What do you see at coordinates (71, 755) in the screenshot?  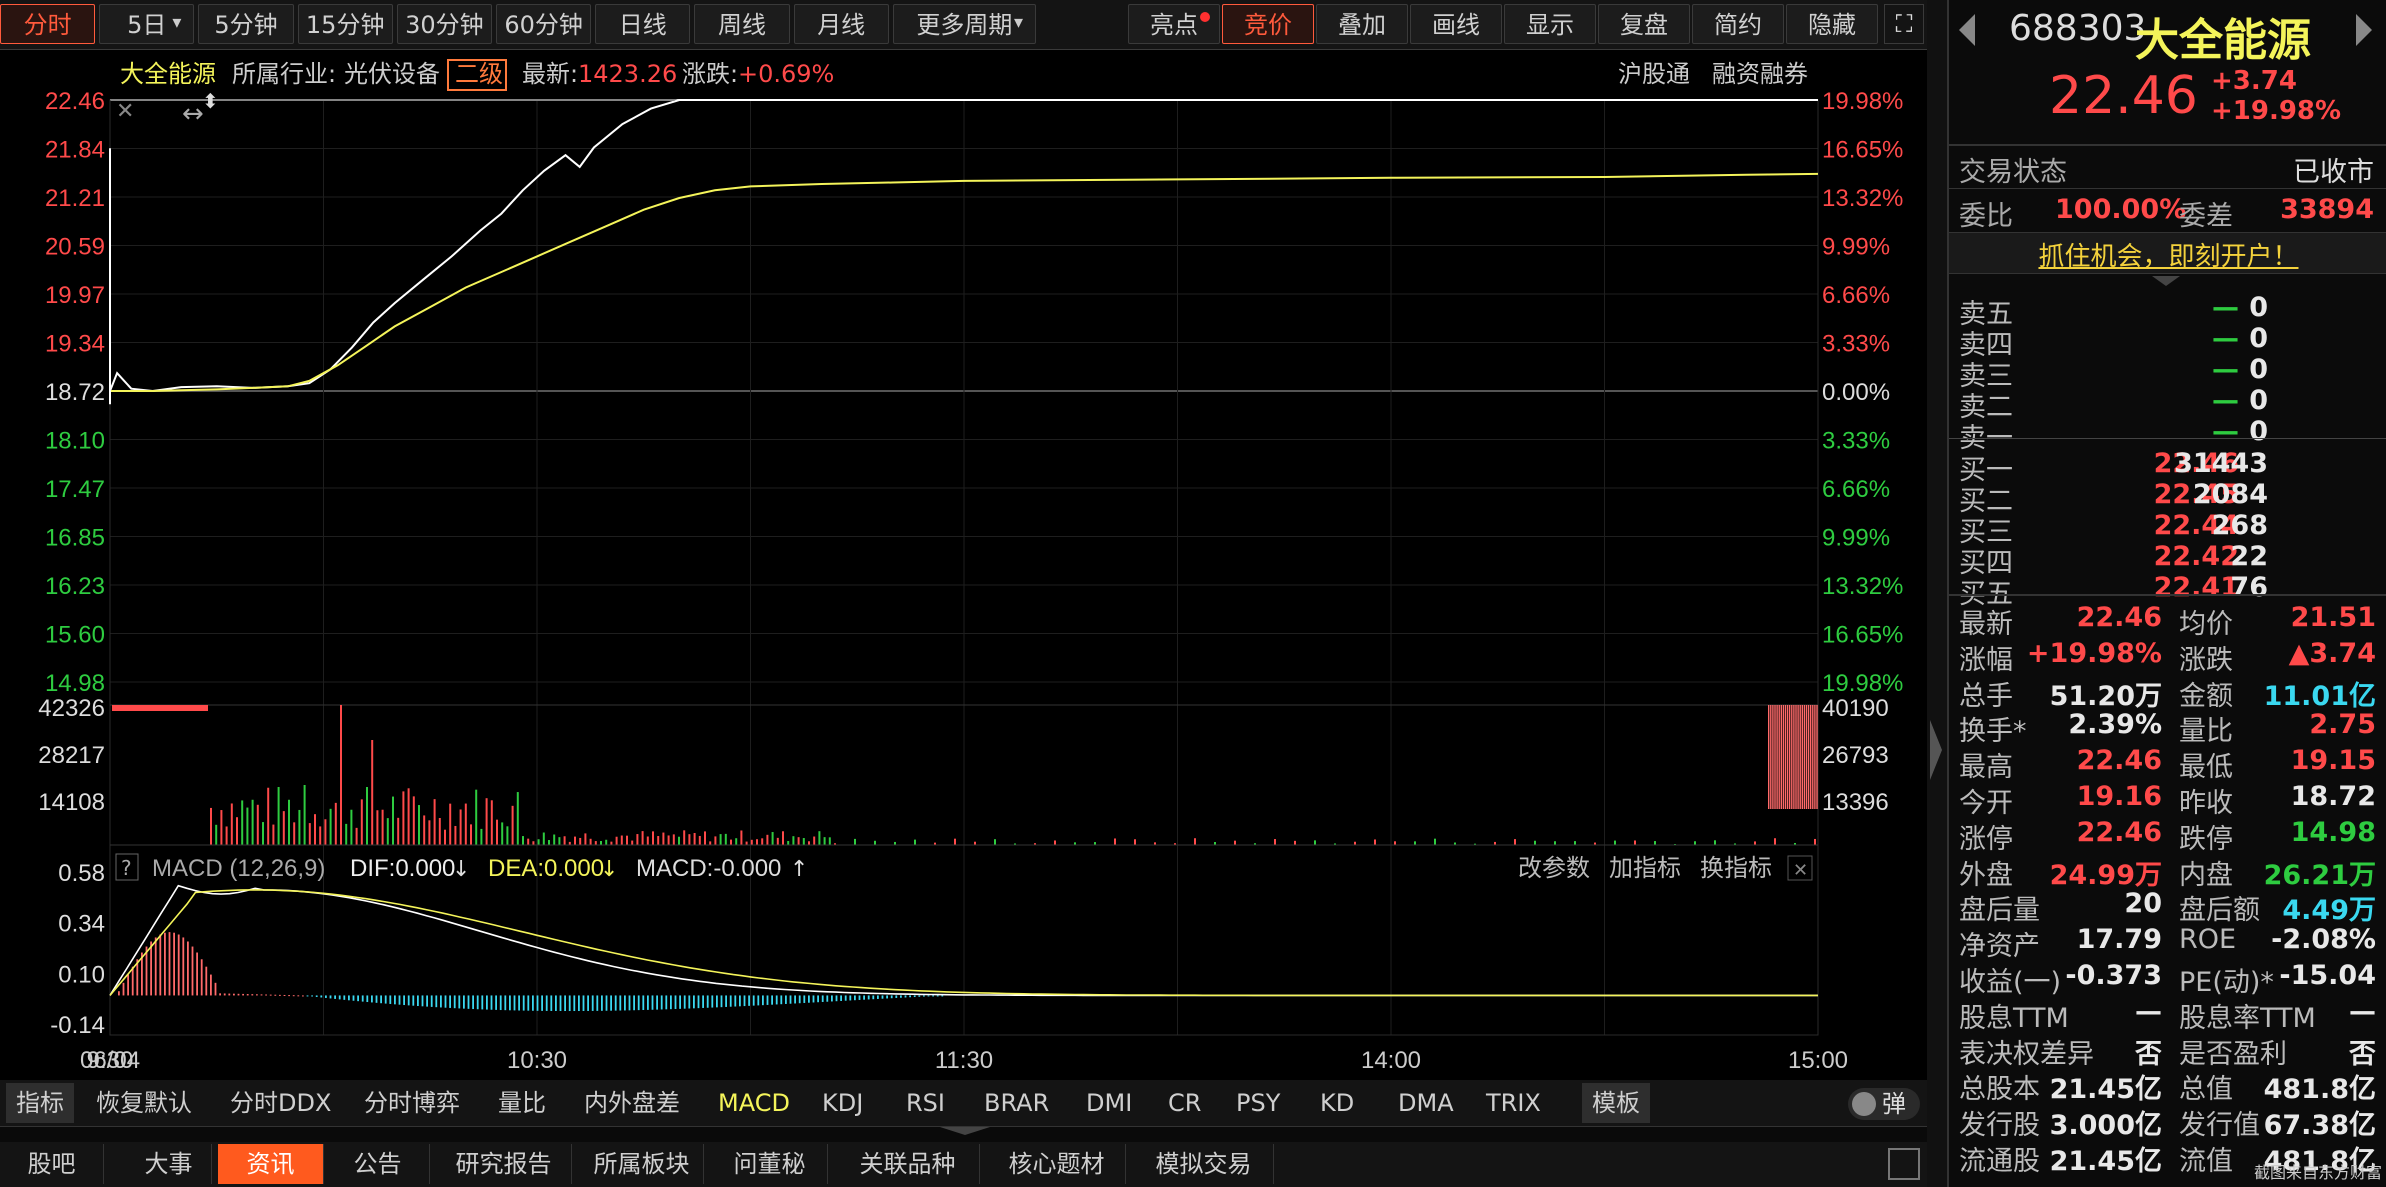 I see `vol-tick: 28217` at bounding box center [71, 755].